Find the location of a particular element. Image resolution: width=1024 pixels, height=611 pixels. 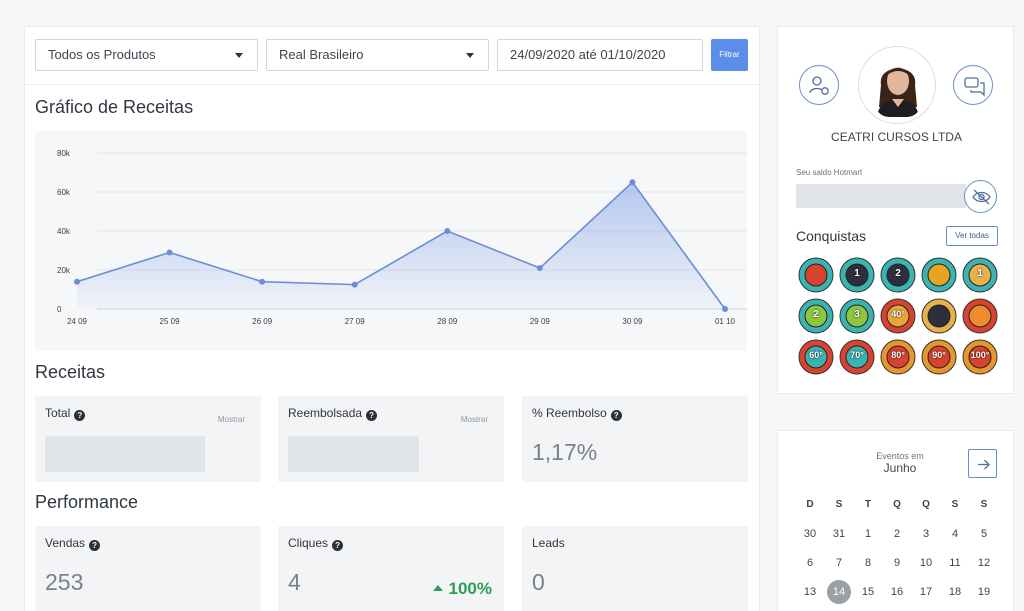

achievement-badge: 100° is located at coordinates (980, 357).